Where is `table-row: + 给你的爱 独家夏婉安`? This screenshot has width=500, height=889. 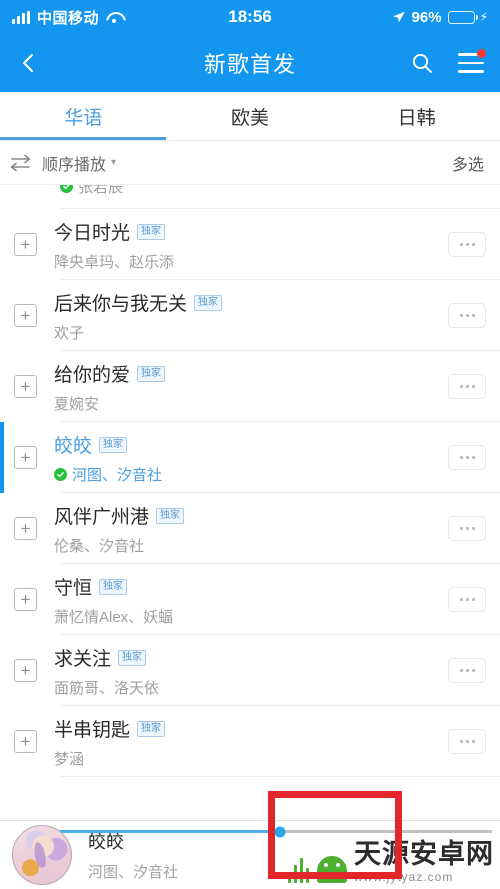 table-row: + 给你的爱 独家夏婉安 is located at coordinates (250, 386).